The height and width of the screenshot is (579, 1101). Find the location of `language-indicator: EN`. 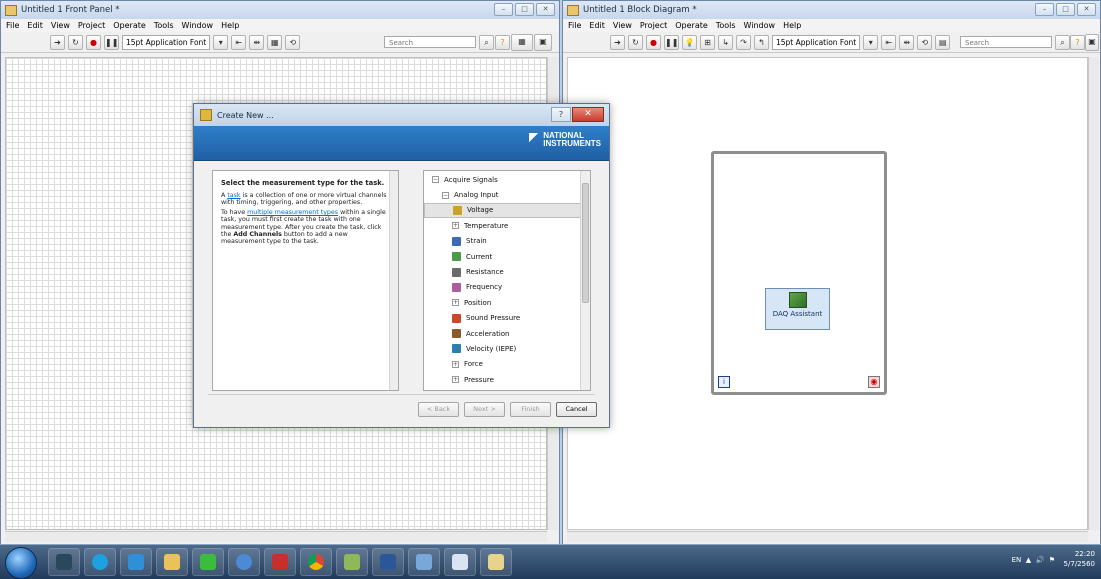

language-indicator: EN is located at coordinates (1017, 560).